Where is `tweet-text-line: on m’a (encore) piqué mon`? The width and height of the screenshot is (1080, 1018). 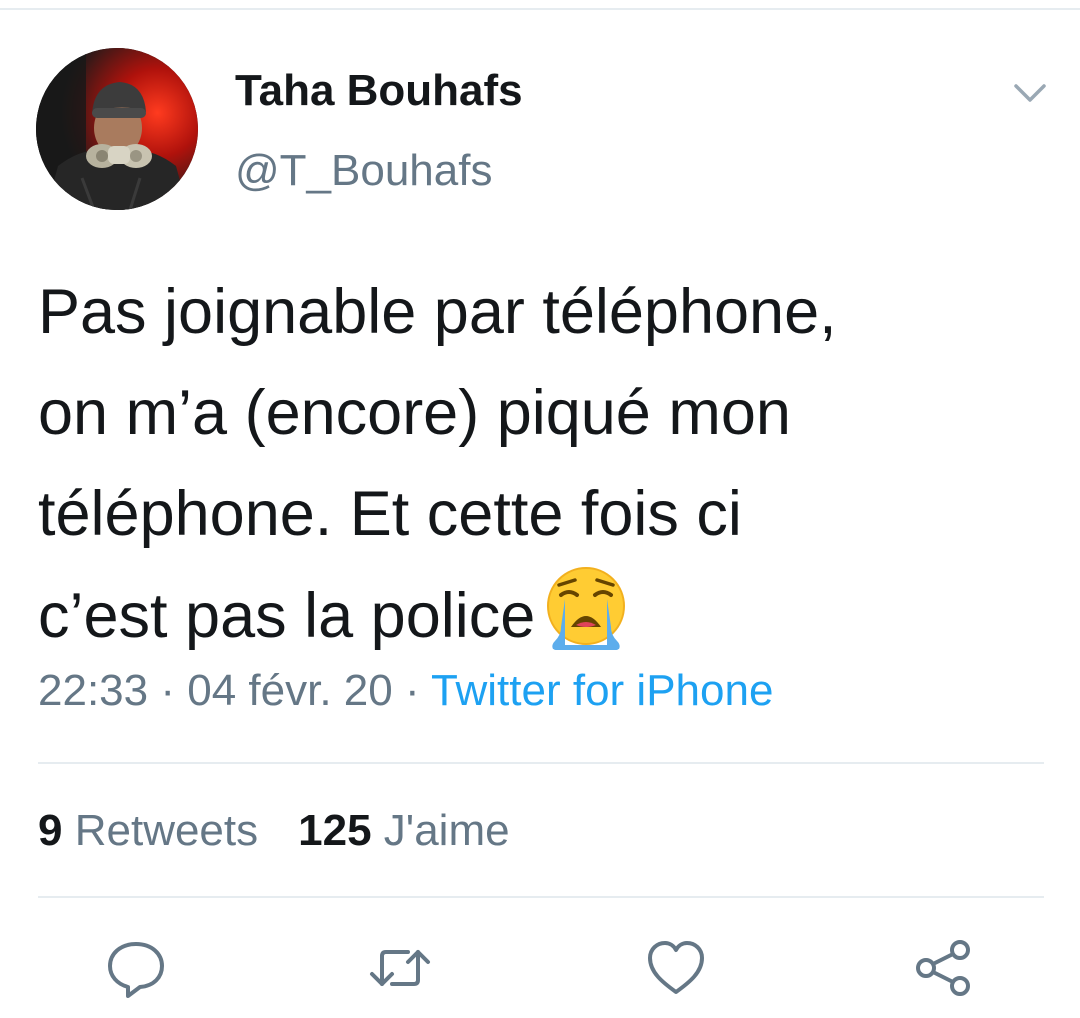 tweet-text-line: on m’a (encore) piqué mon is located at coordinates (414, 413).